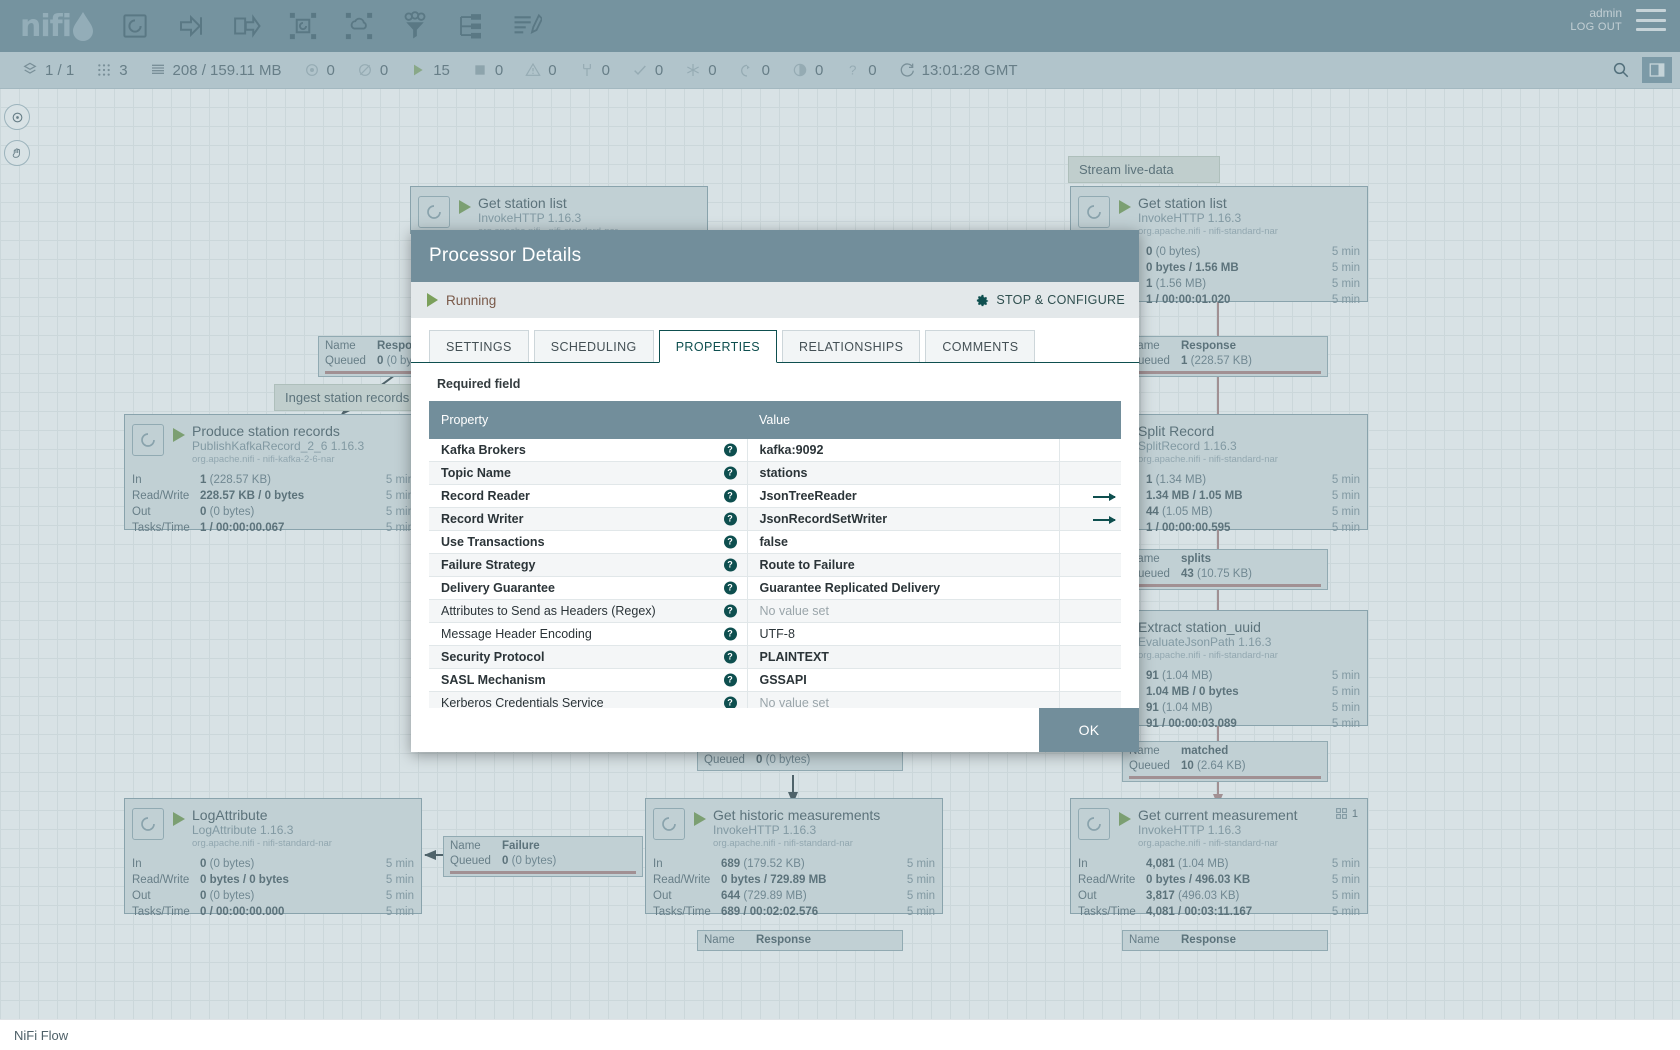 The width and height of the screenshot is (1680, 1050). Describe the element at coordinates (1225, 940) in the screenshot. I see `connection-response-bottom-right: Name Response` at that location.